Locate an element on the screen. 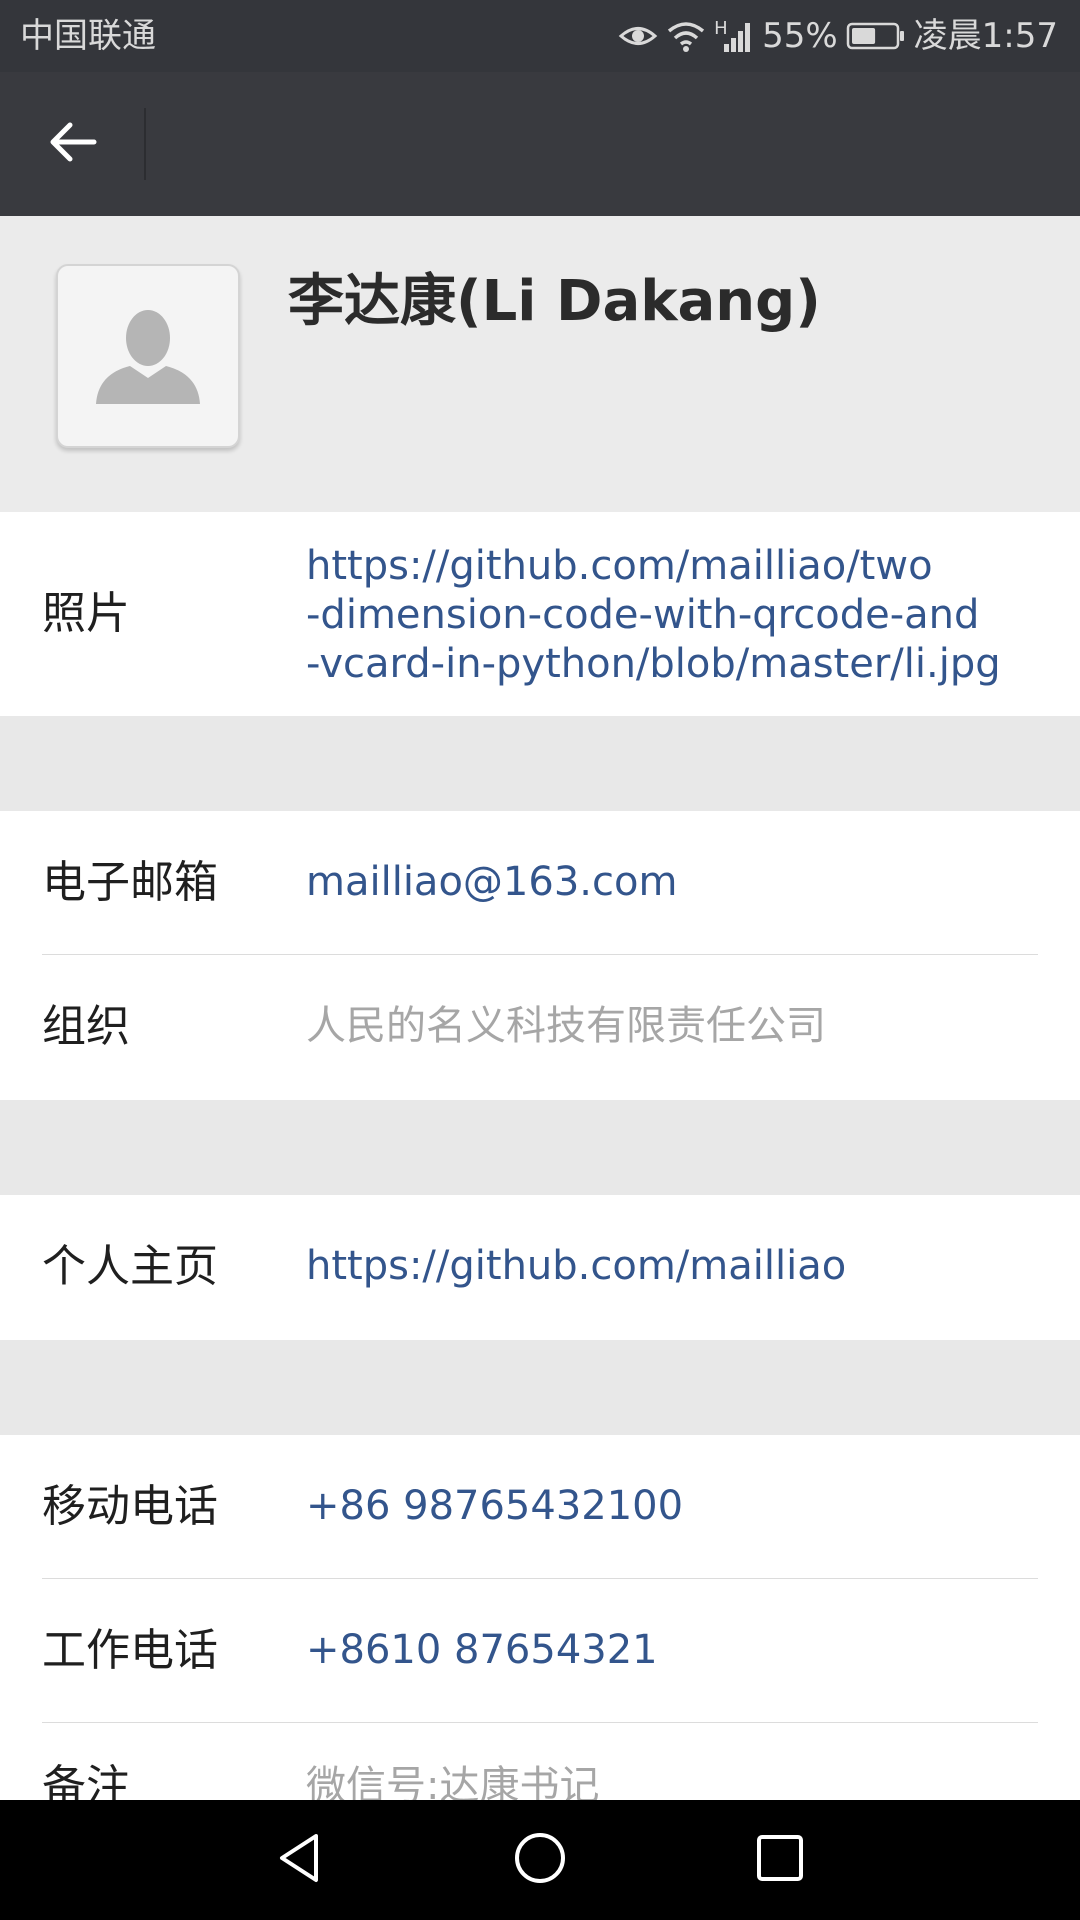 The image size is (1080, 1920). signal-icon: H is located at coordinates (734, 36).